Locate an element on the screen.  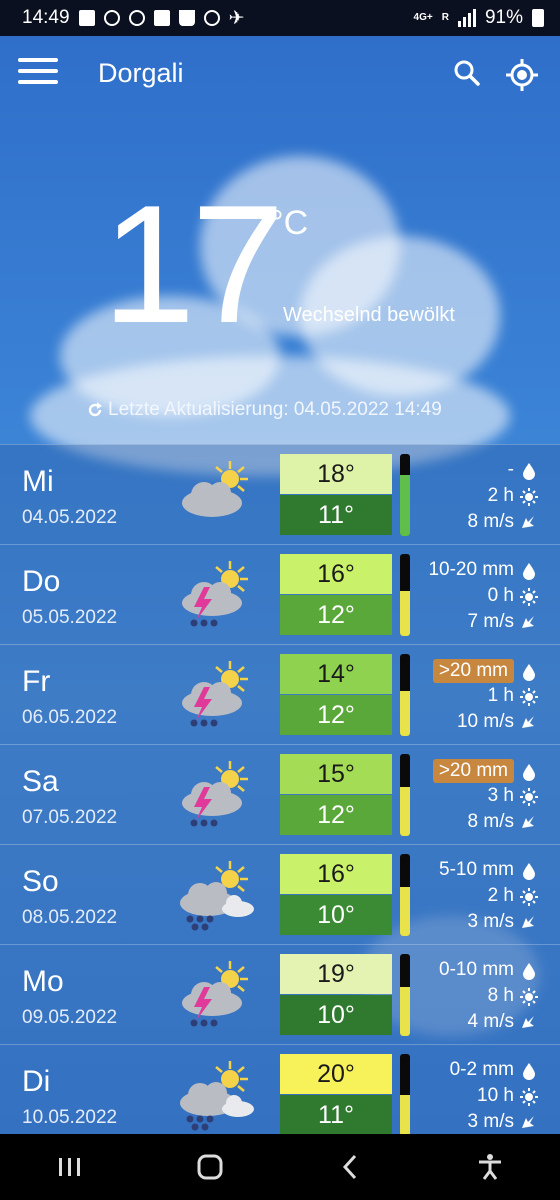
accessibility-button is located at coordinates (490, 1167).